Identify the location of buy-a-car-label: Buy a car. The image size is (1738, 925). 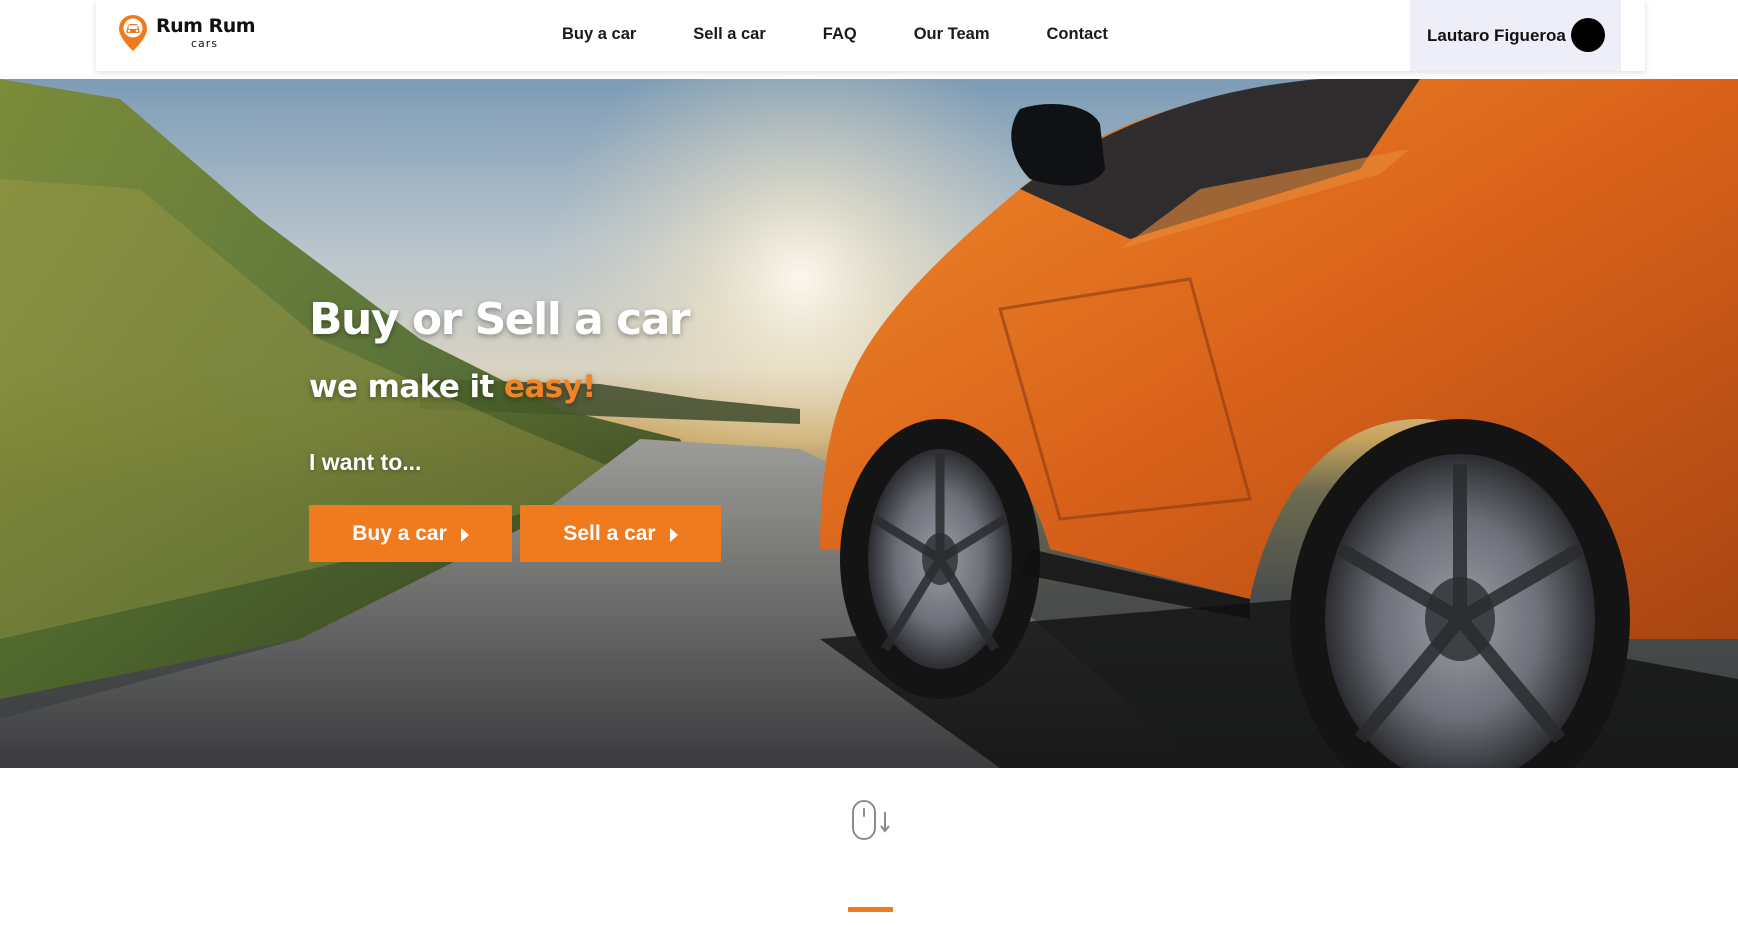
(399, 533).